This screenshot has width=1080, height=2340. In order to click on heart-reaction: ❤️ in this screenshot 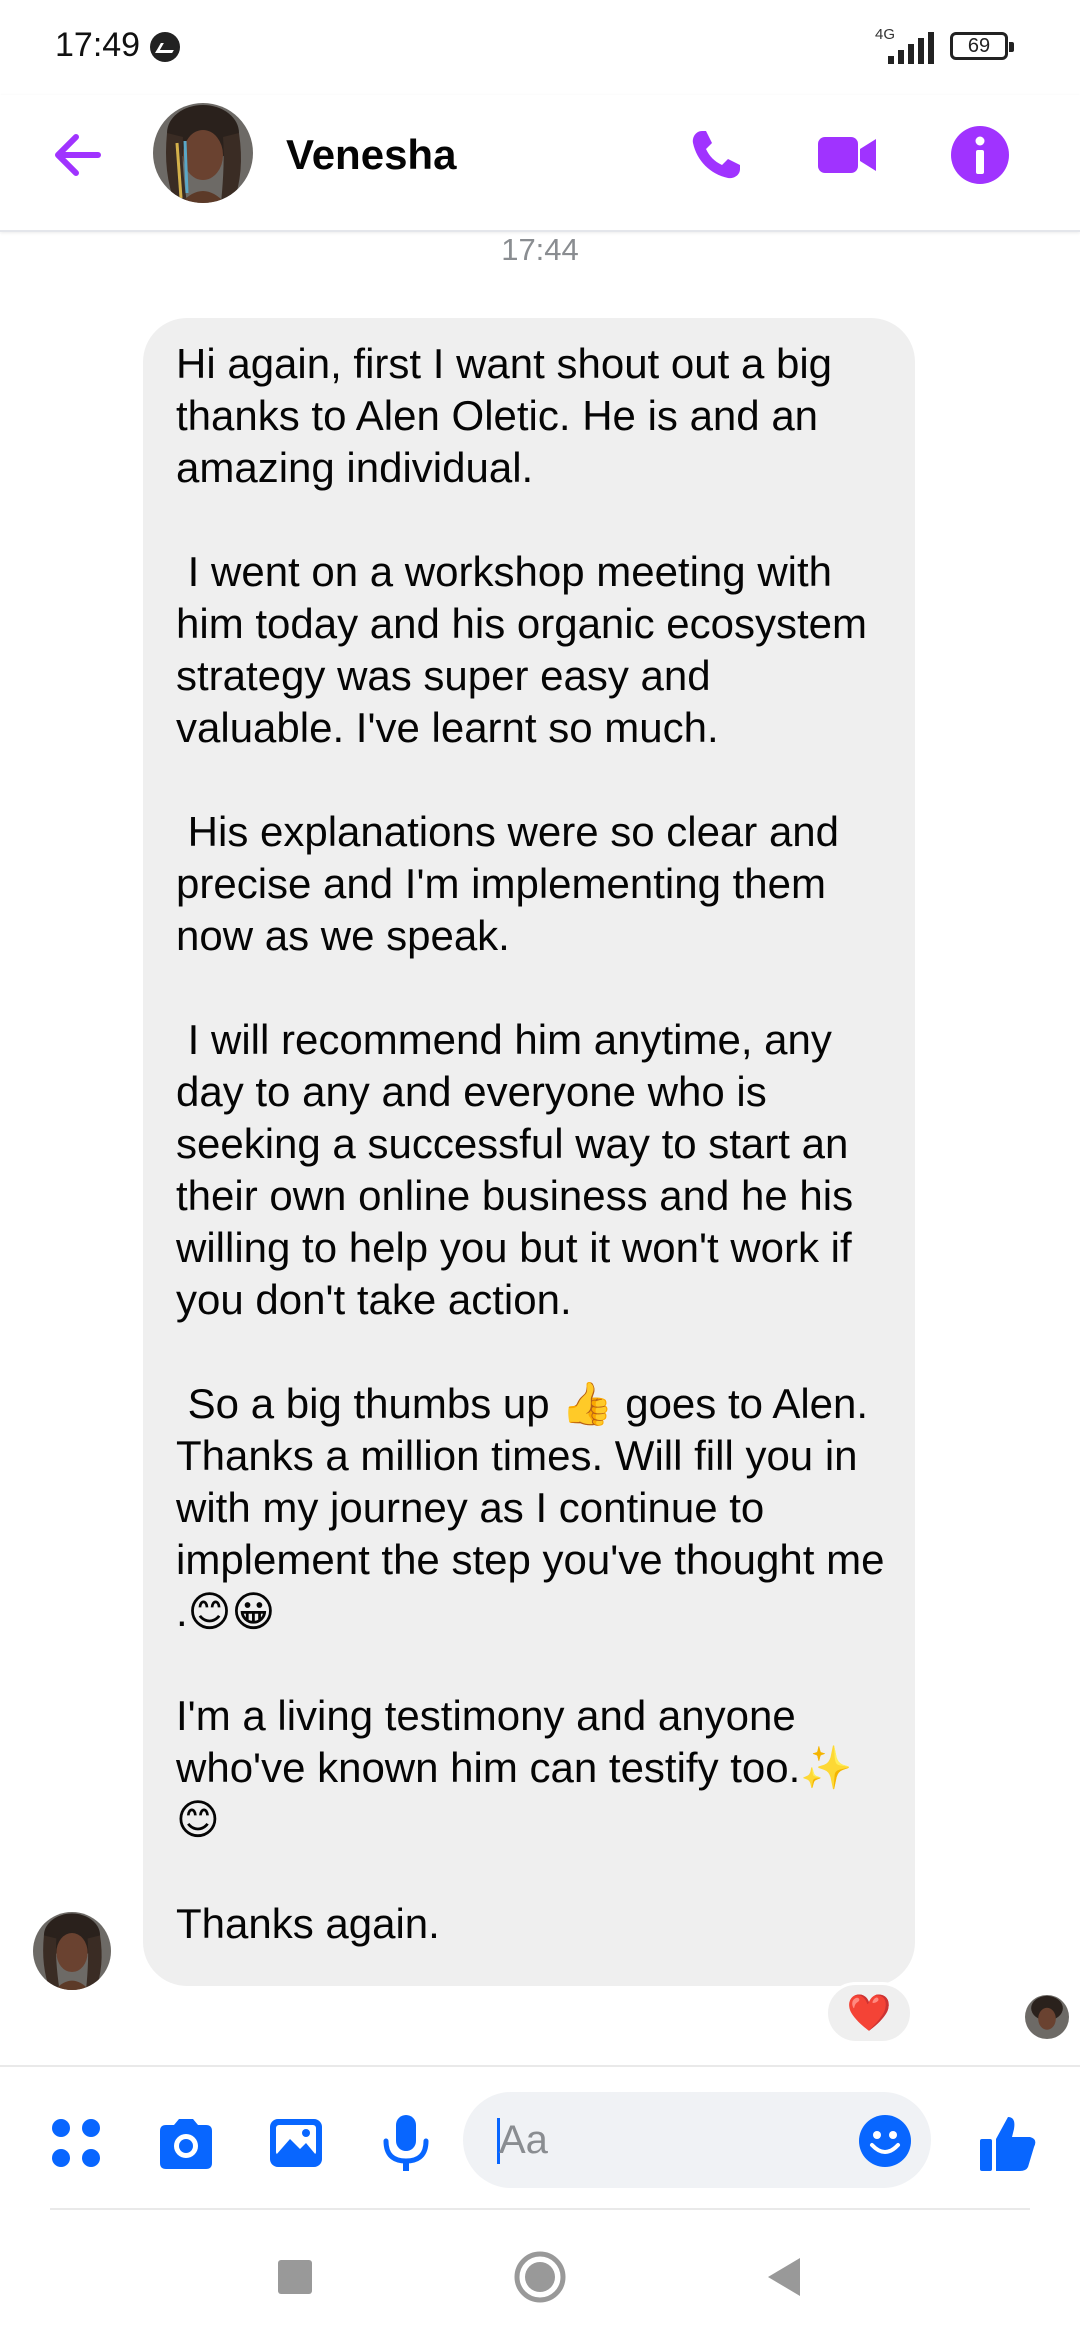, I will do `click(869, 2013)`.